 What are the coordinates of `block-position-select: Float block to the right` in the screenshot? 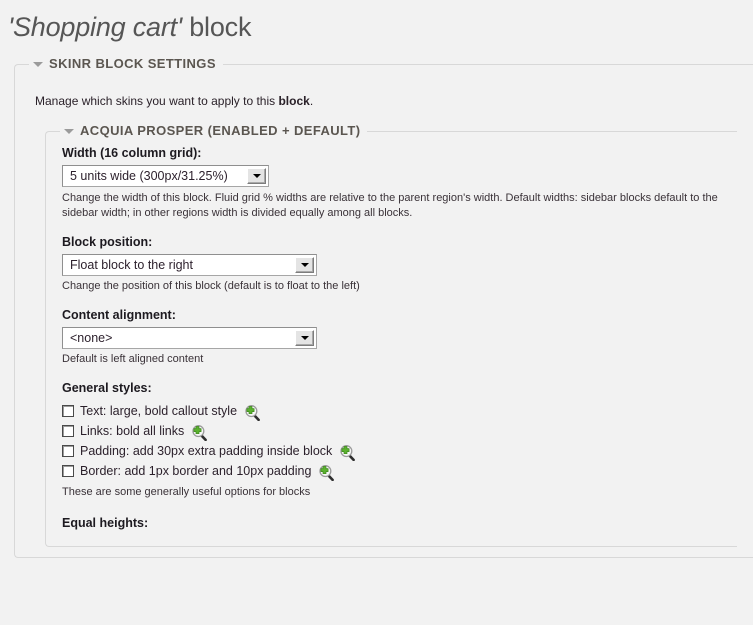 It's located at (189, 265).